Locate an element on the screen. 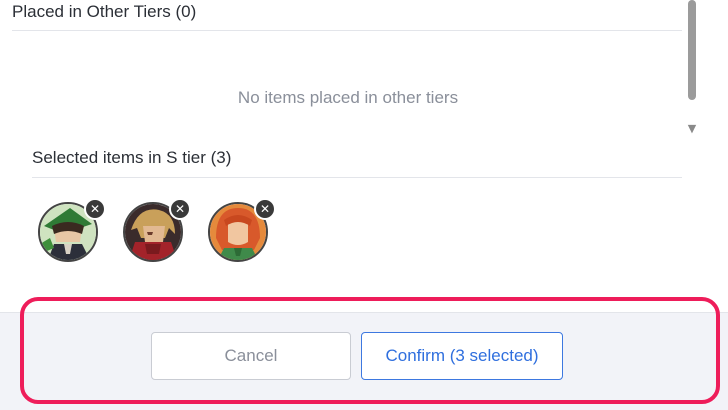  selected-items-list: ✕ ✕ ✕ is located at coordinates (157, 230).